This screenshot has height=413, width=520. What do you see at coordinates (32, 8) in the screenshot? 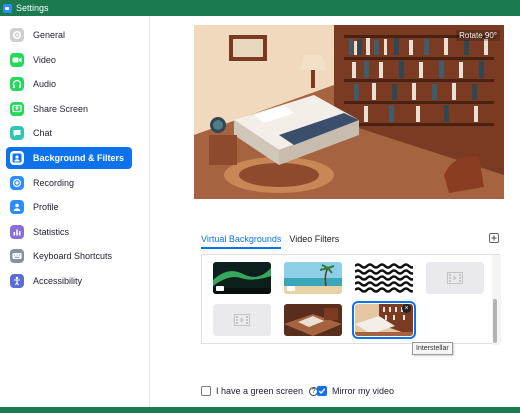
I see `window-title: Settings` at bounding box center [32, 8].